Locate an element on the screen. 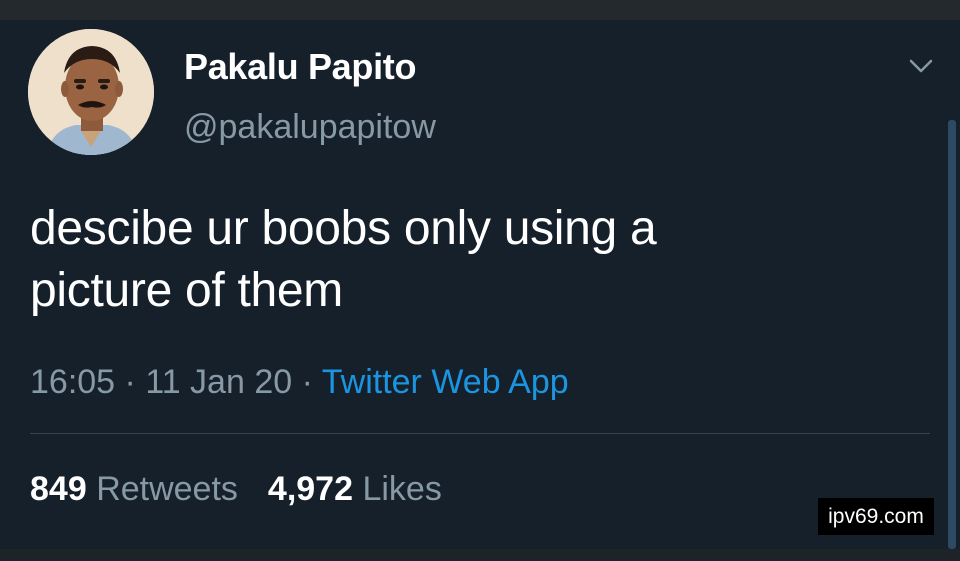  tweet-text-line: picture of them is located at coordinates (186, 290).